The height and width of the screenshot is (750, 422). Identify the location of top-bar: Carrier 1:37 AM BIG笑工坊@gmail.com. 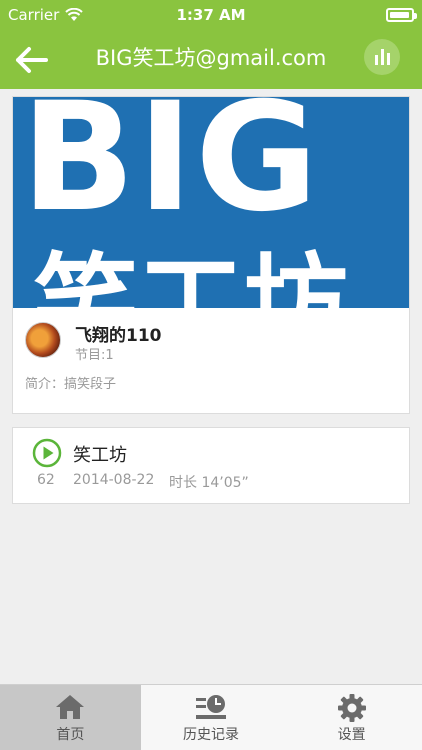
(211, 44).